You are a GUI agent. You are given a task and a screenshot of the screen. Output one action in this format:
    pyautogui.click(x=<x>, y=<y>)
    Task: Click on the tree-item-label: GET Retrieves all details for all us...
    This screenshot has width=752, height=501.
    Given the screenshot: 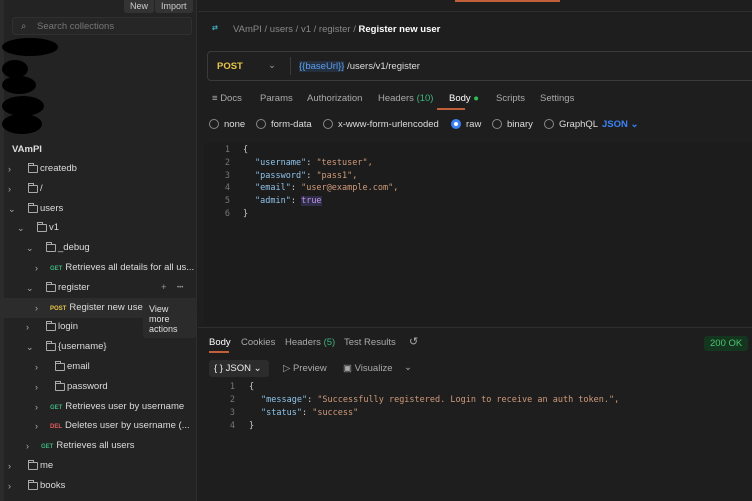 What is the action you would take?
    pyautogui.click(x=122, y=268)
    